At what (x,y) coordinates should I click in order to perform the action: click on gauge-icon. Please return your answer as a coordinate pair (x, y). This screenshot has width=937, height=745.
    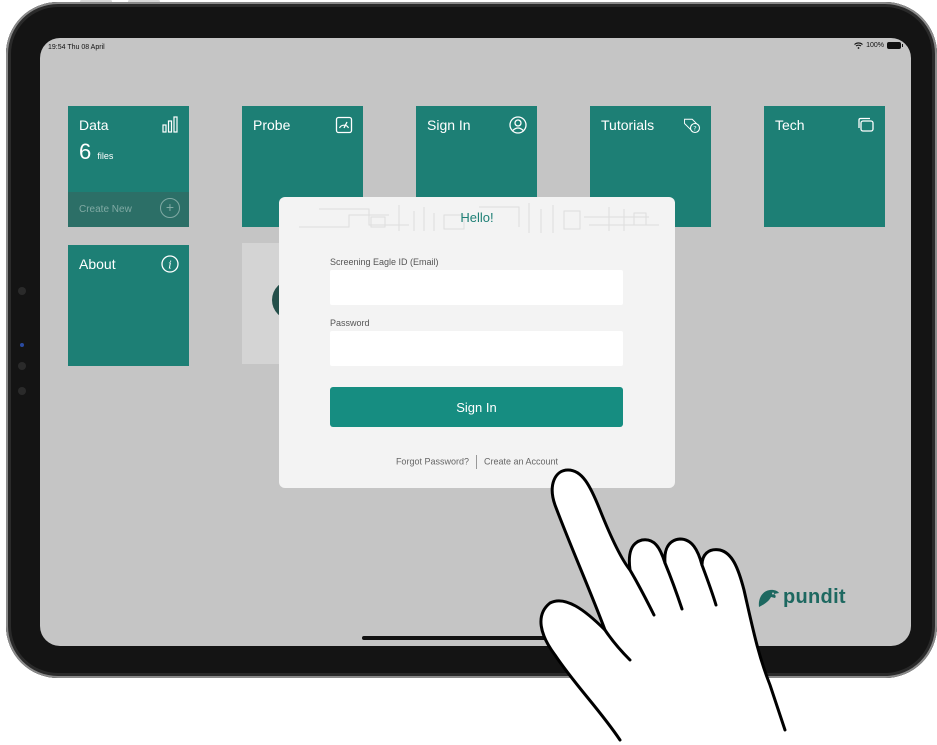
    Looking at the image, I should click on (344, 125).